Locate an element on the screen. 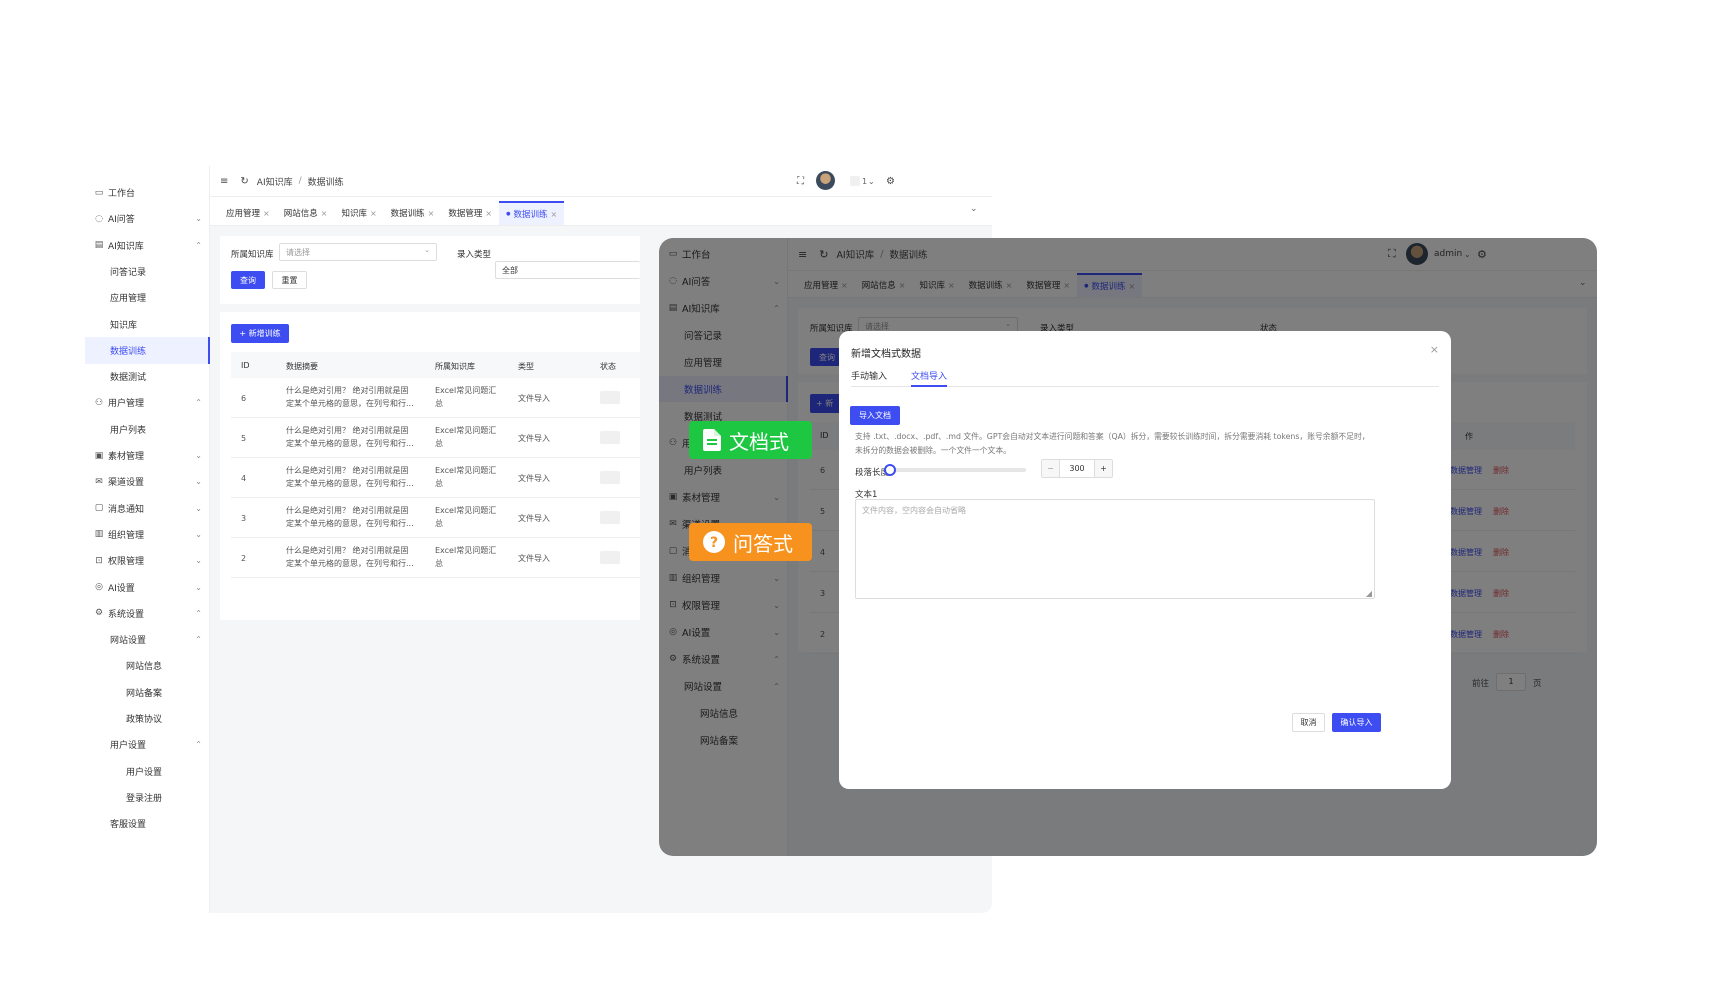 This screenshot has width=1710, height=990. sidebar-item: 问答记录 is located at coordinates (147, 271).